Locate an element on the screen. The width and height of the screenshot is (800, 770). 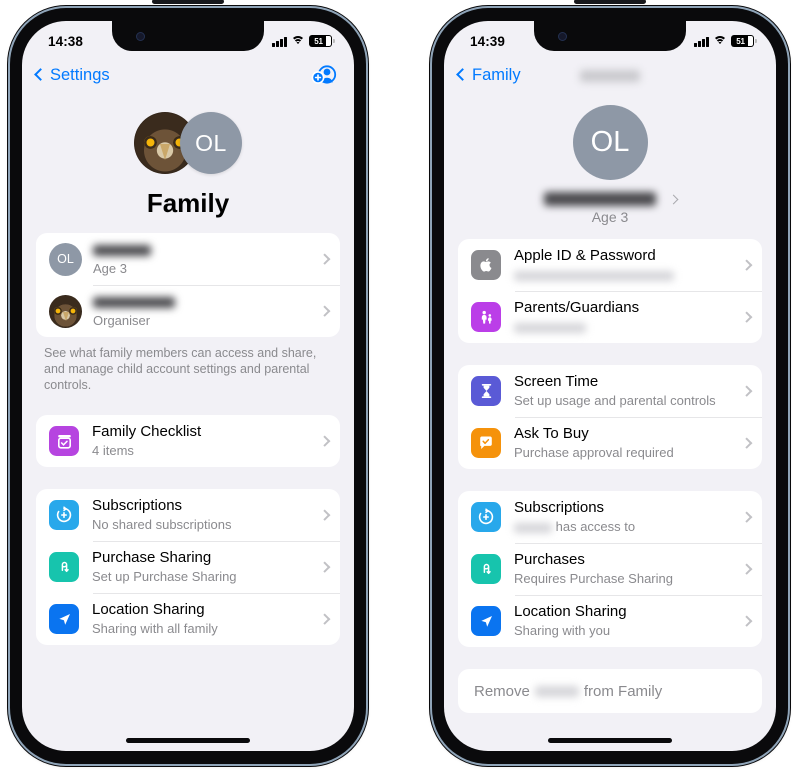
row-title: Parents/Guardians is located at coordinates (577, 307).